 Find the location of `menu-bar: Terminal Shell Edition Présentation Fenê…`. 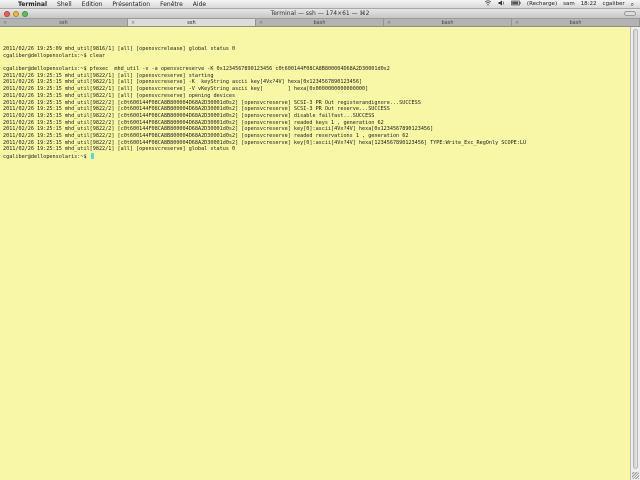

menu-bar: Terminal Shell Edition Présentation Fenê… is located at coordinates (320, 4).